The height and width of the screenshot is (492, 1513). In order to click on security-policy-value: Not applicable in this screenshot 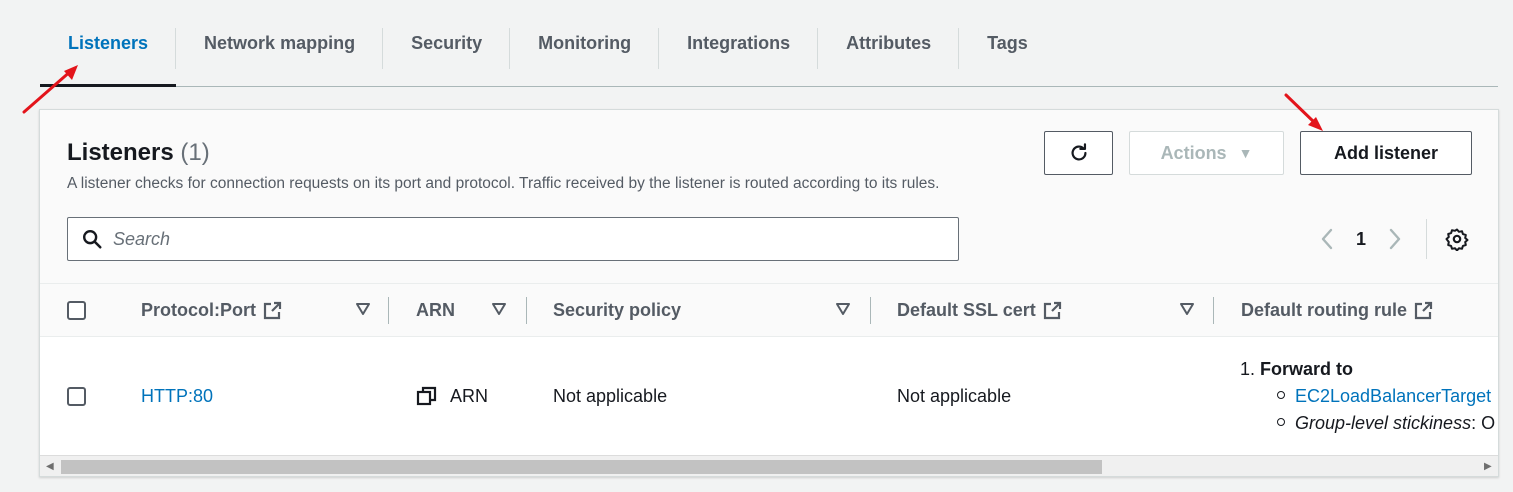, I will do `click(610, 395)`.